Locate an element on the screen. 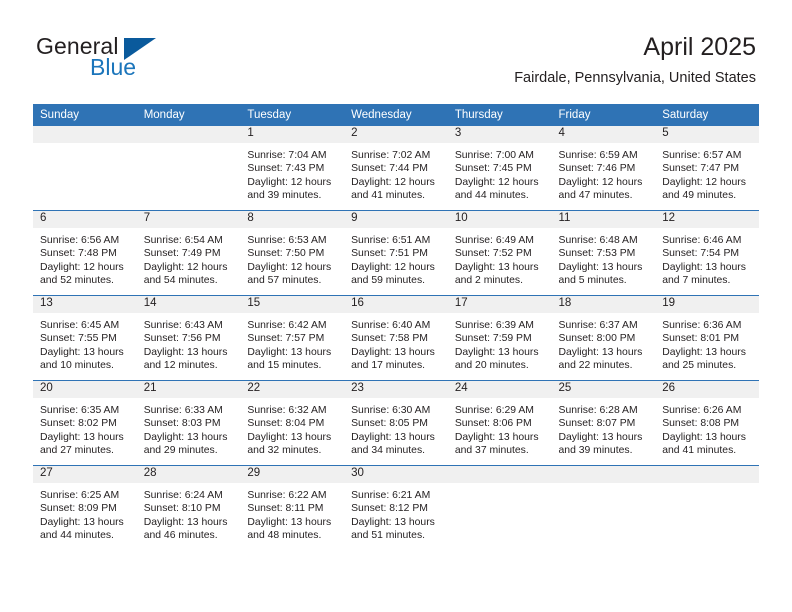  daylight-duration-line2: and 51 minutes. is located at coordinates (388, 535).